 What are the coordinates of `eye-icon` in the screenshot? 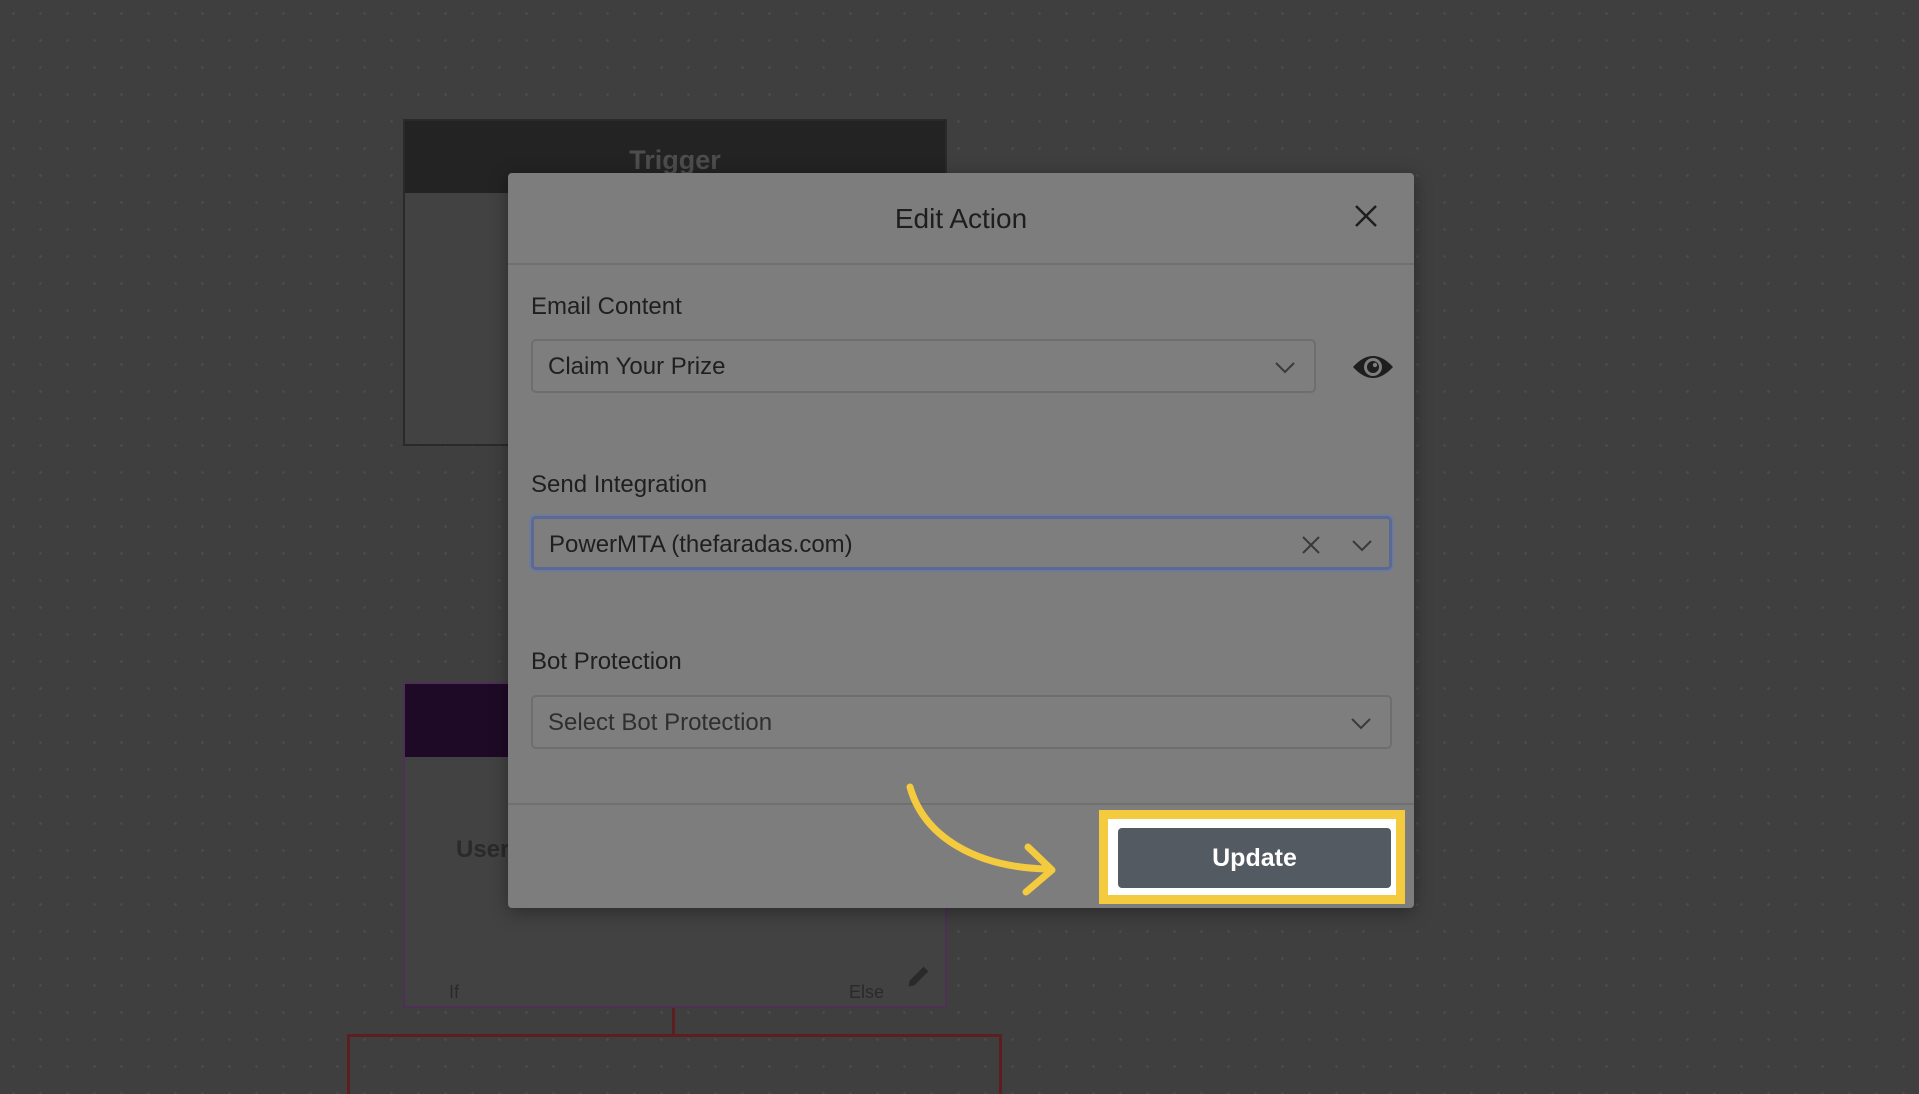 It's located at (1373, 367).